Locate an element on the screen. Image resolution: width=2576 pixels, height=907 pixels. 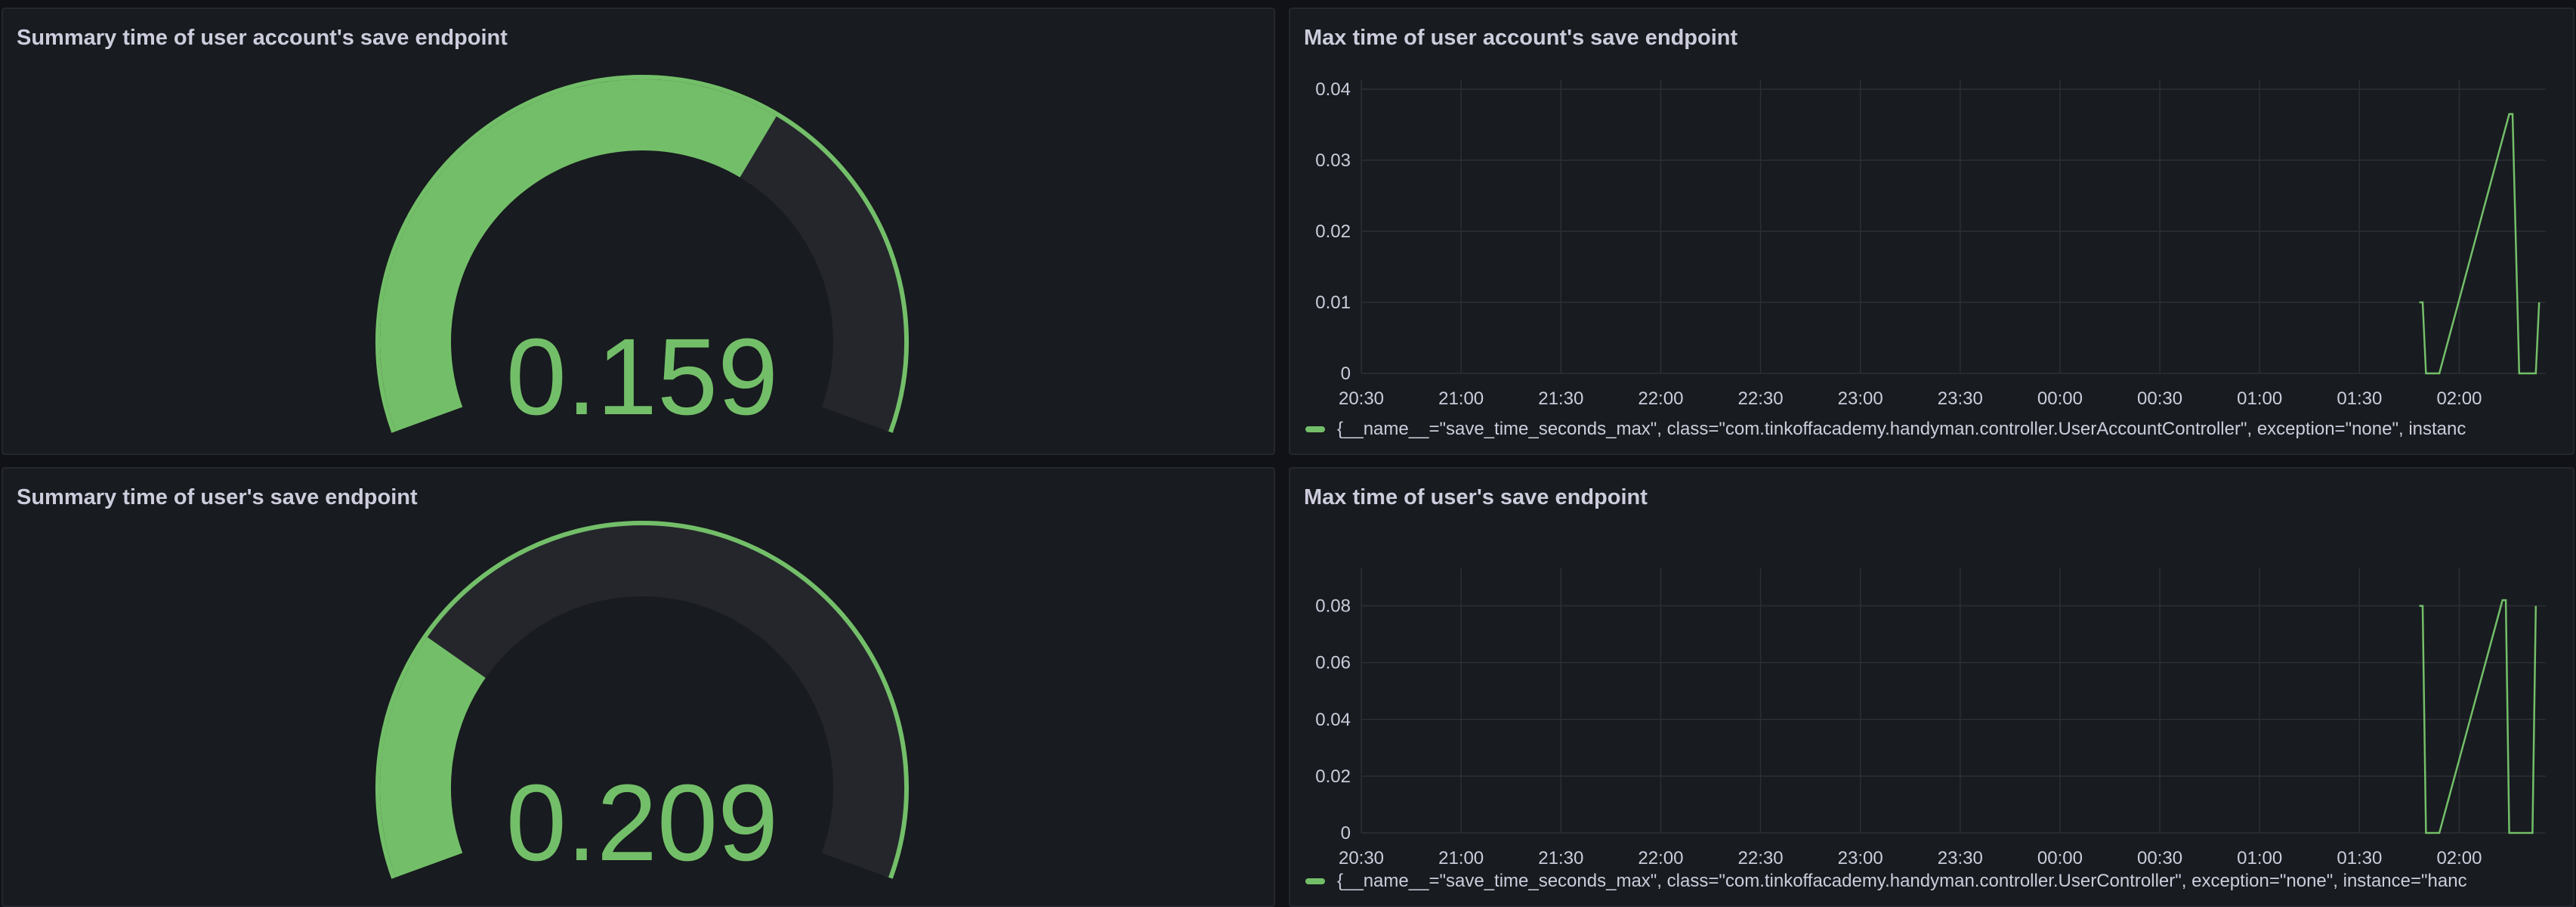
gauge-value: 0.209 is located at coordinates (642, 823).